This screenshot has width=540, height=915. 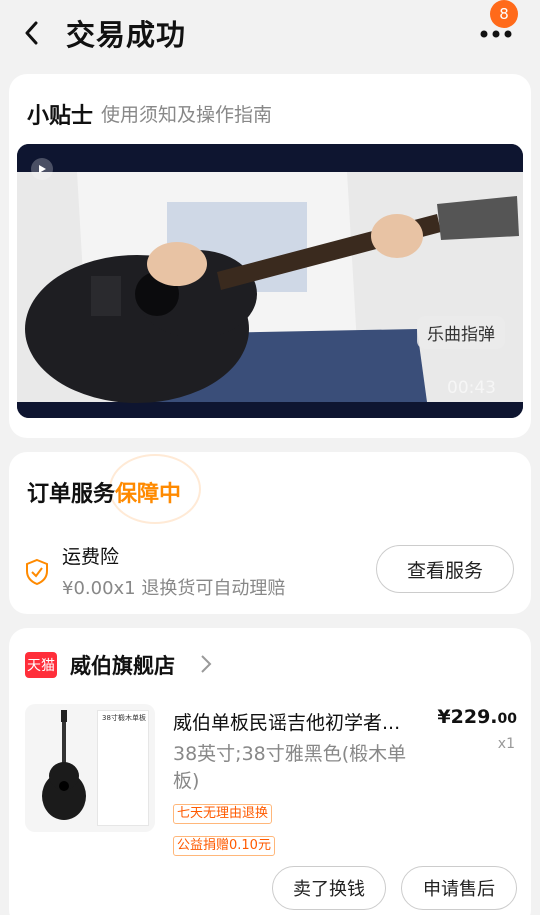 I want to click on service-title-prefix: 订单服务, so click(x=71, y=494).